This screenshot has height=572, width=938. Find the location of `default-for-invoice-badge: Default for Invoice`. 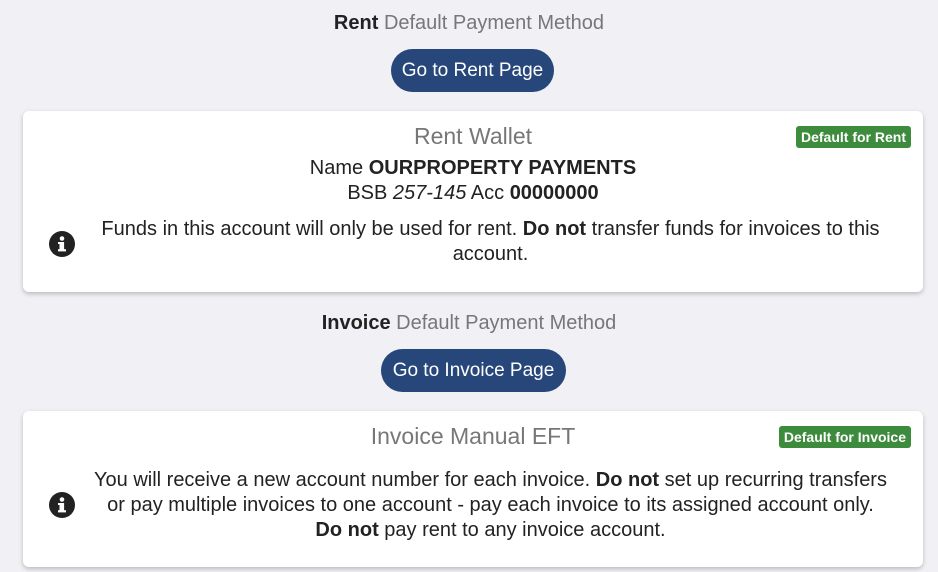

default-for-invoice-badge: Default for Invoice is located at coordinates (844, 437).